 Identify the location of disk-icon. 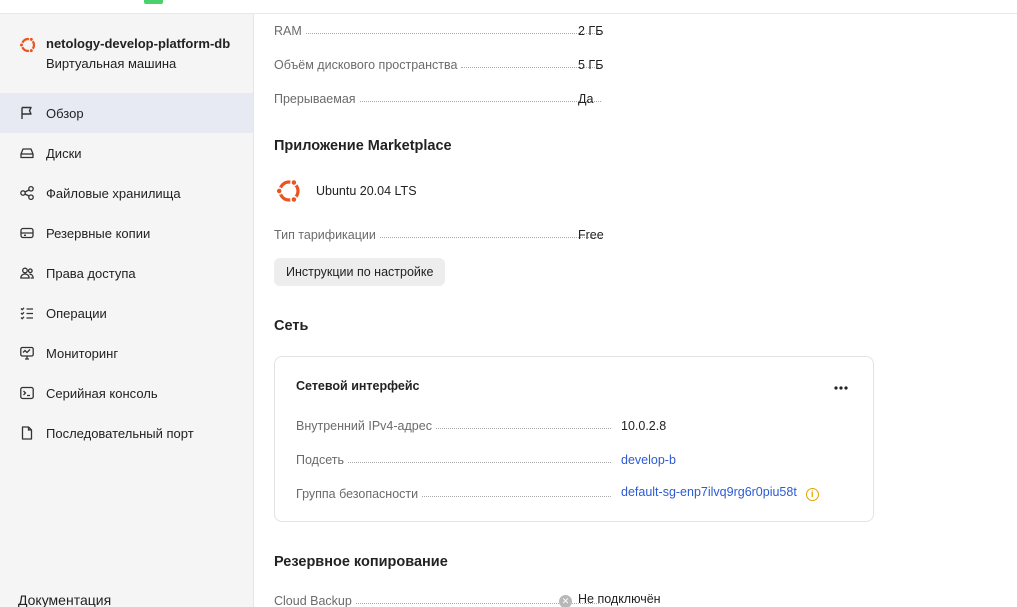
(27, 153).